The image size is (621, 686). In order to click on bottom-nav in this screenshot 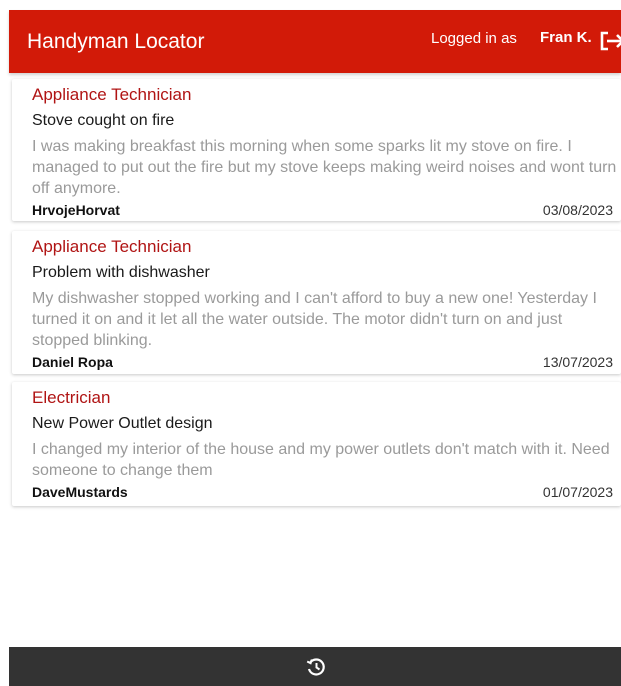, I will do `click(315, 666)`.